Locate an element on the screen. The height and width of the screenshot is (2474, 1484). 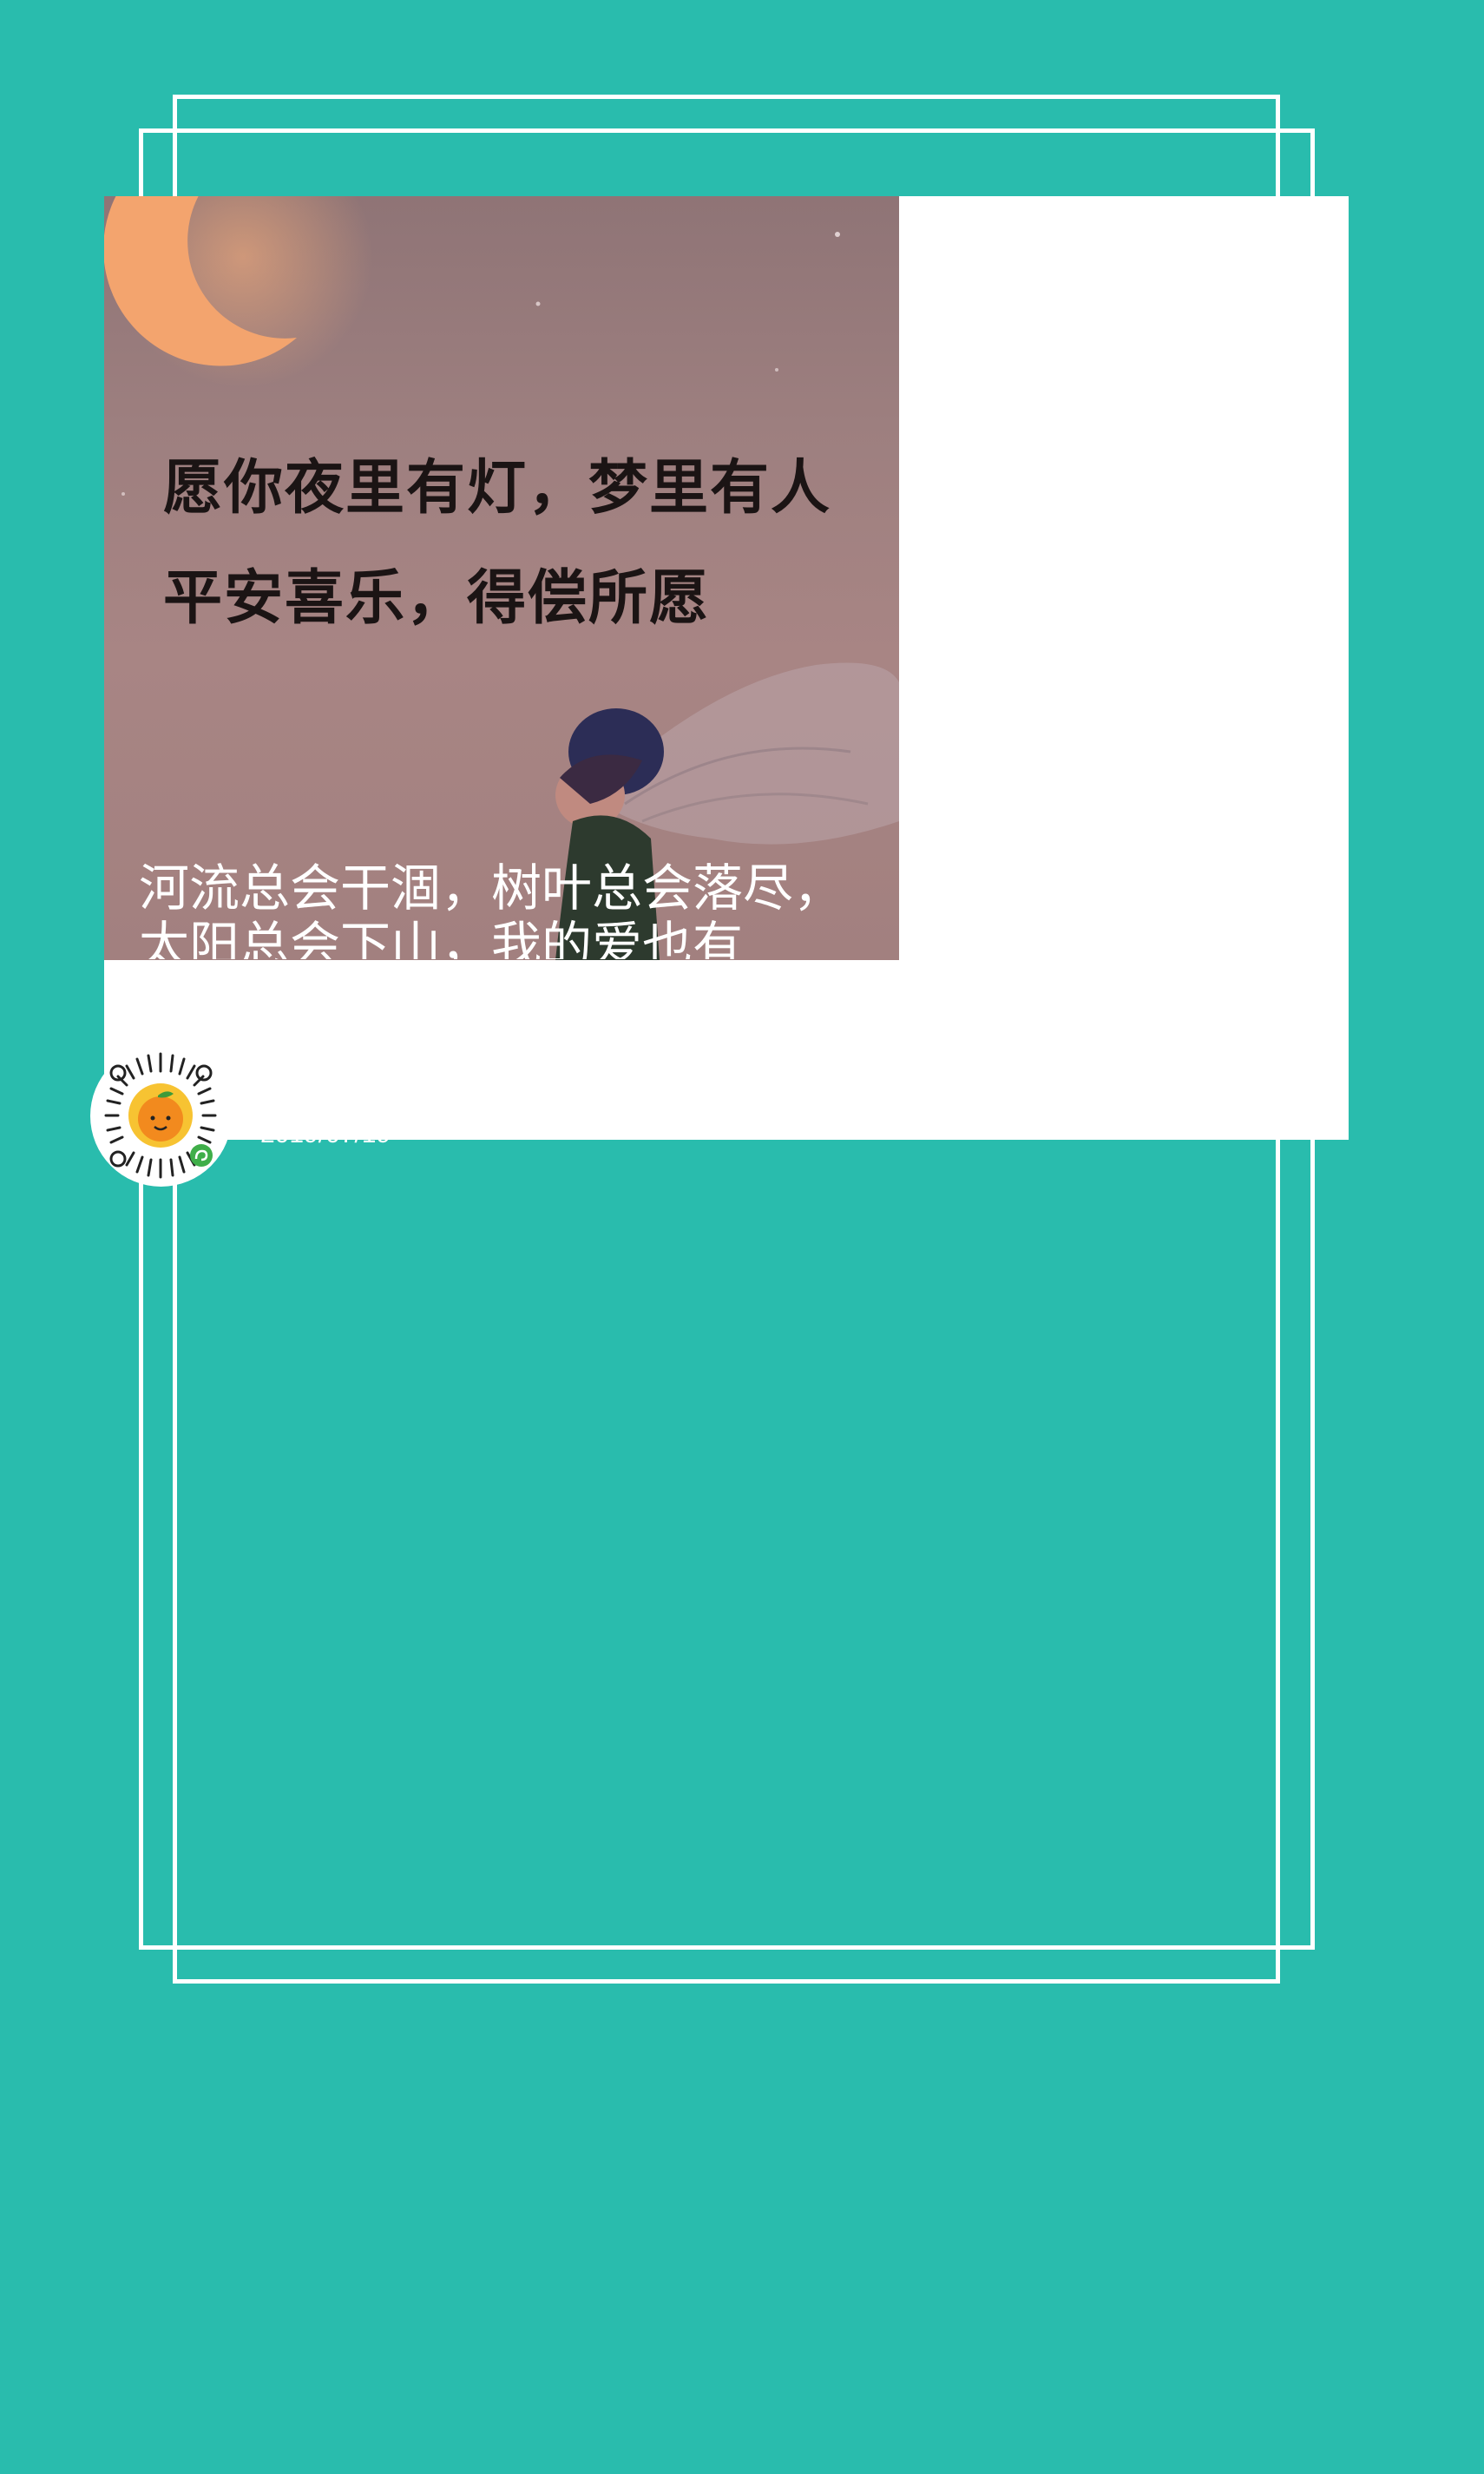
crescent-moon-icon is located at coordinates (238, 291).